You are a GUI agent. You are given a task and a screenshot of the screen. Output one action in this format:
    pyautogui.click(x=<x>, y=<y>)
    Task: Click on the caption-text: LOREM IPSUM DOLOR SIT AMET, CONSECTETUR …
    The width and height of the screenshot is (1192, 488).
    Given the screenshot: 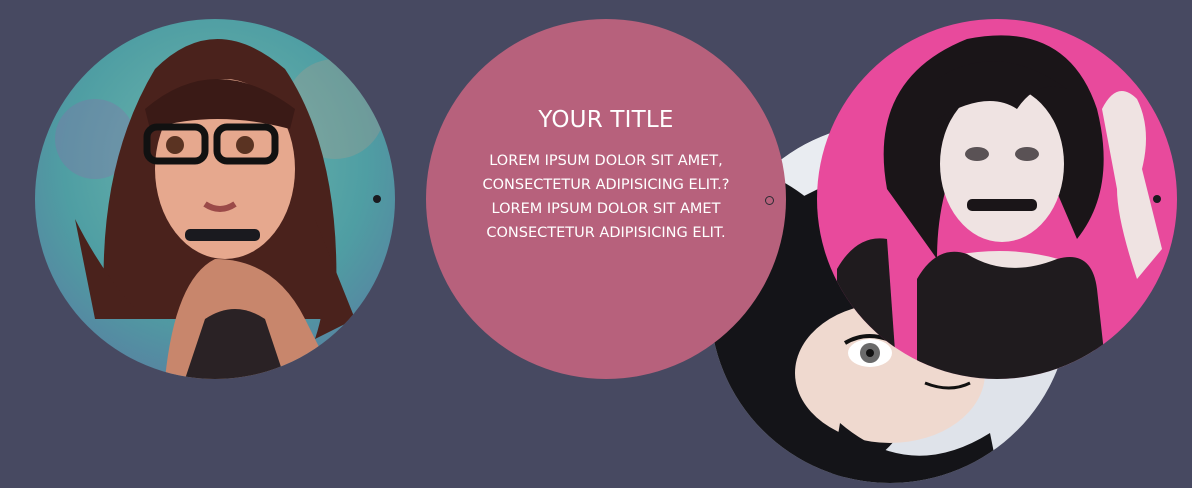 What is the action you would take?
    pyautogui.click(x=606, y=197)
    